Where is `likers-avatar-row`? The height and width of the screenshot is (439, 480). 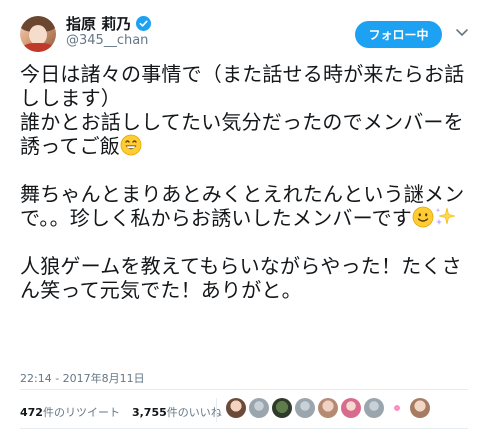
likers-avatar-row is located at coordinates (328, 408).